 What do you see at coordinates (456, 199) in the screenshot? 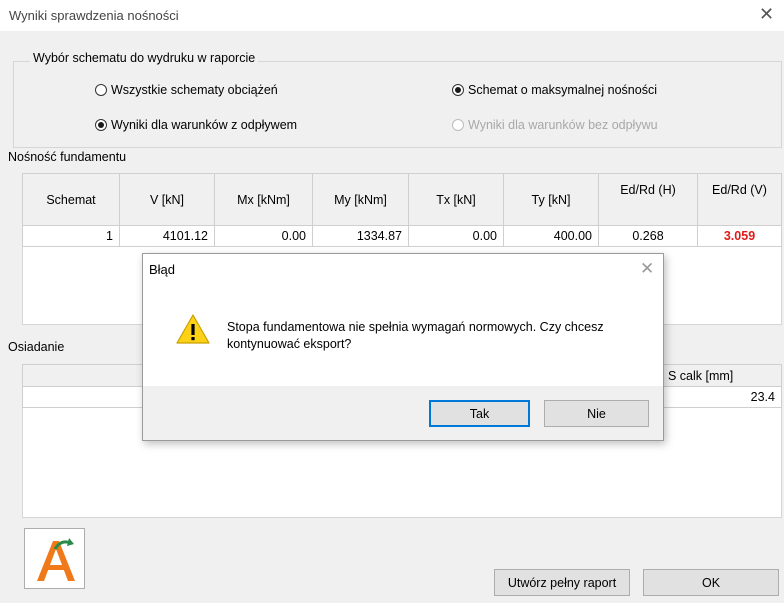
I see `col-tx: Tx [kN]` at bounding box center [456, 199].